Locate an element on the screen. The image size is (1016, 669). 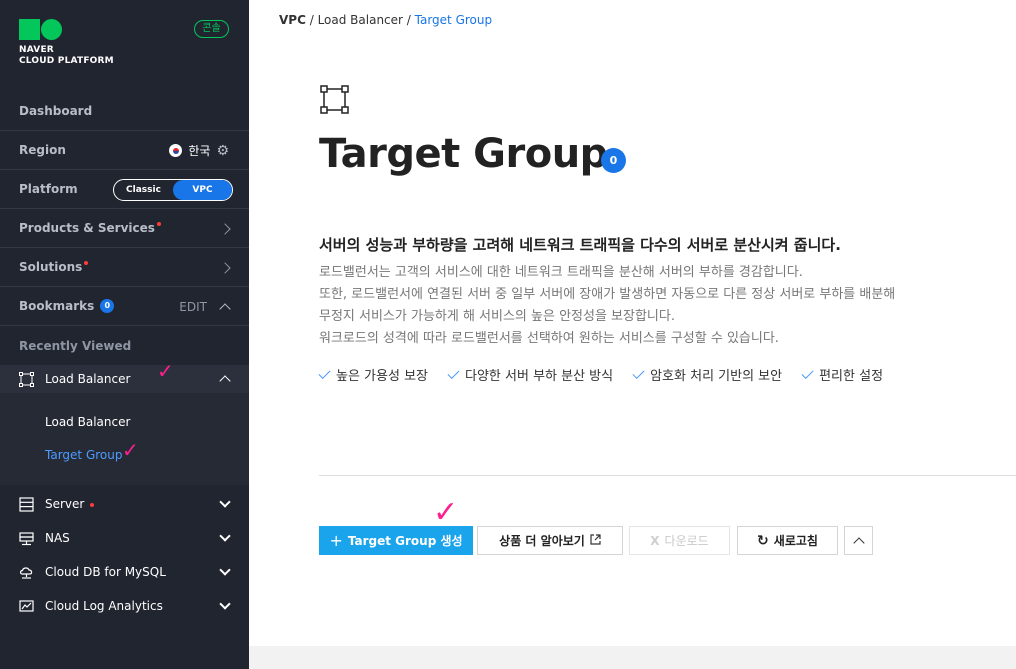
bookmark-count-badge: 0 is located at coordinates (107, 306).